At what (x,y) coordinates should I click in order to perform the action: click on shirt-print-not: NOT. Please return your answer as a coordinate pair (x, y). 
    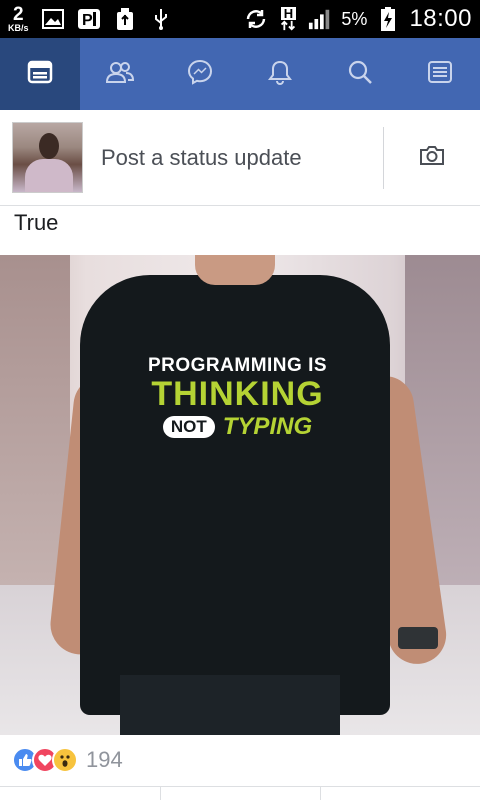
    Looking at the image, I should click on (188, 427).